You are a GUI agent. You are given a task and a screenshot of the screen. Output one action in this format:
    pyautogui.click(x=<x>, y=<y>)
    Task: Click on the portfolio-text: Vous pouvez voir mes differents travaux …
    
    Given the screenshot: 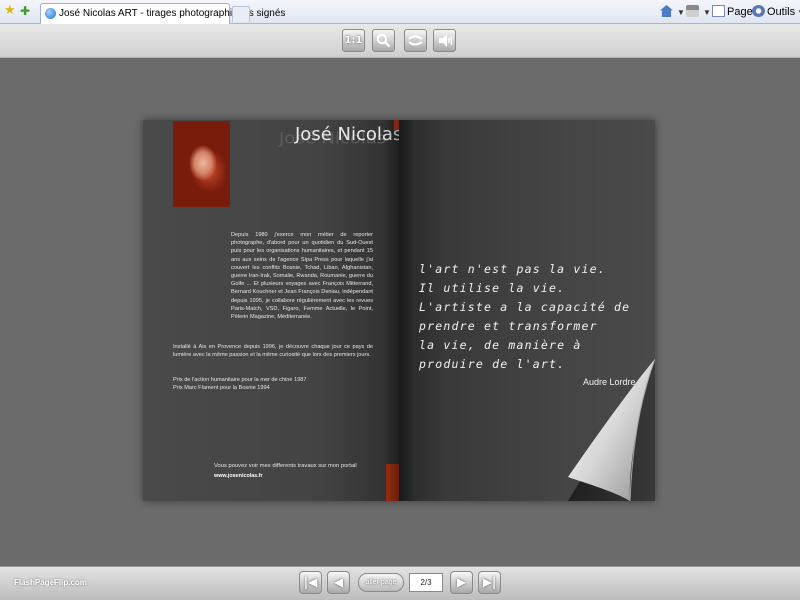 What is the action you would take?
    pyautogui.click(x=285, y=466)
    